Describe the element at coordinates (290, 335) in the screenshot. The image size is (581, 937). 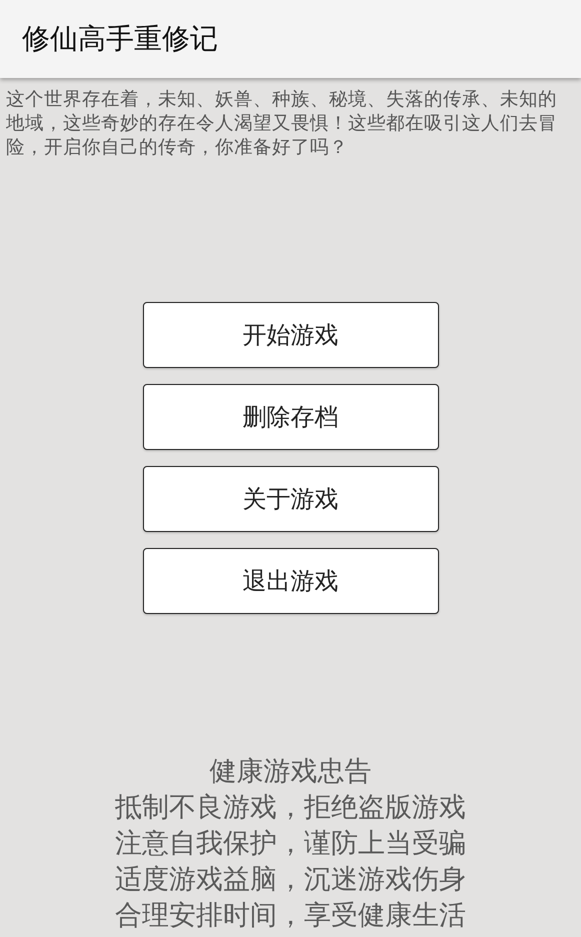
I see `menu-button: 开始游戏` at that location.